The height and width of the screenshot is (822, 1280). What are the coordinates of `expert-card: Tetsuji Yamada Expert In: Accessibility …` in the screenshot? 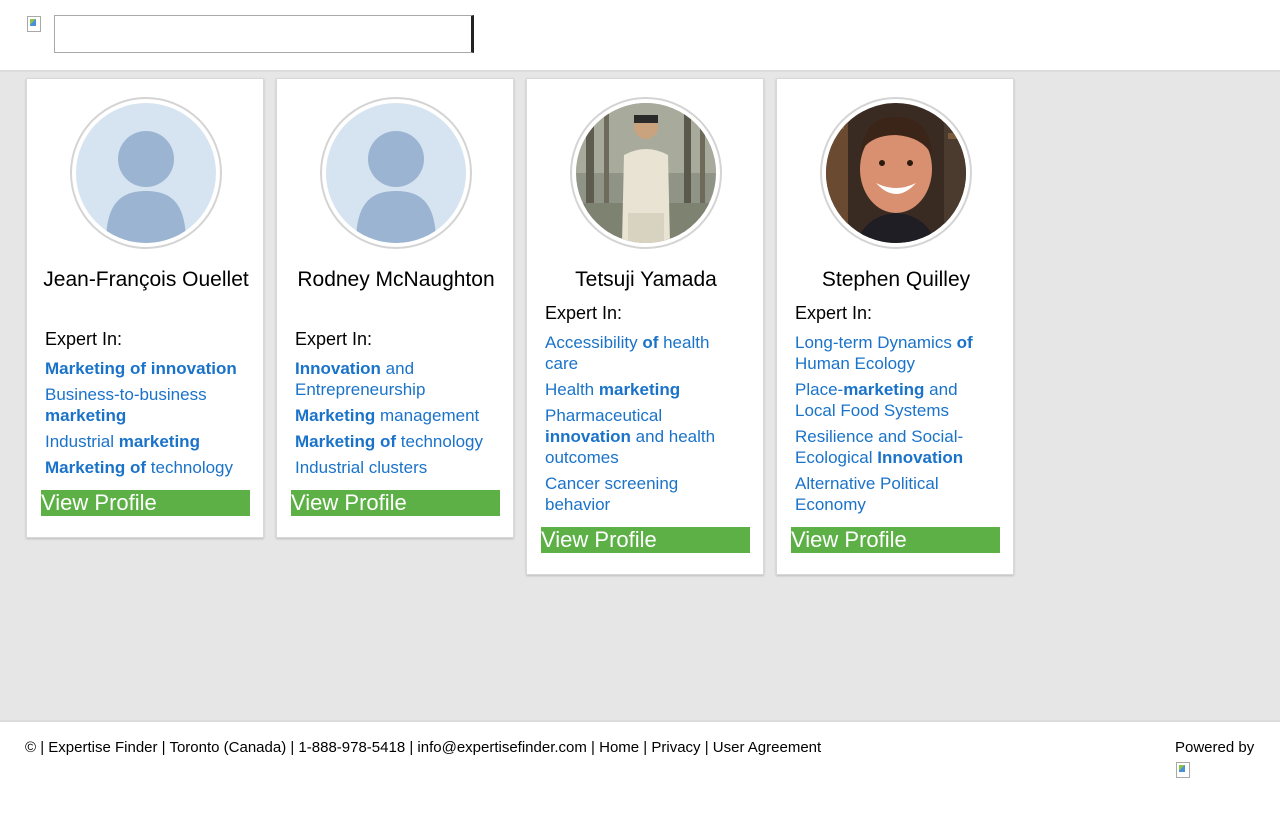 It's located at (645, 326).